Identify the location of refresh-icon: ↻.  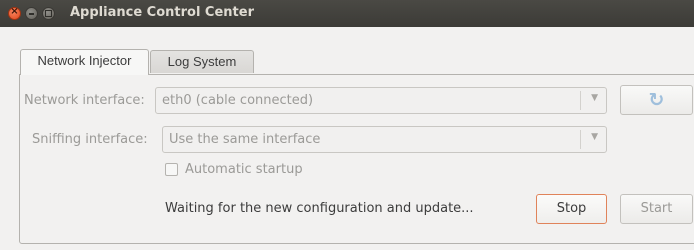
(656, 100).